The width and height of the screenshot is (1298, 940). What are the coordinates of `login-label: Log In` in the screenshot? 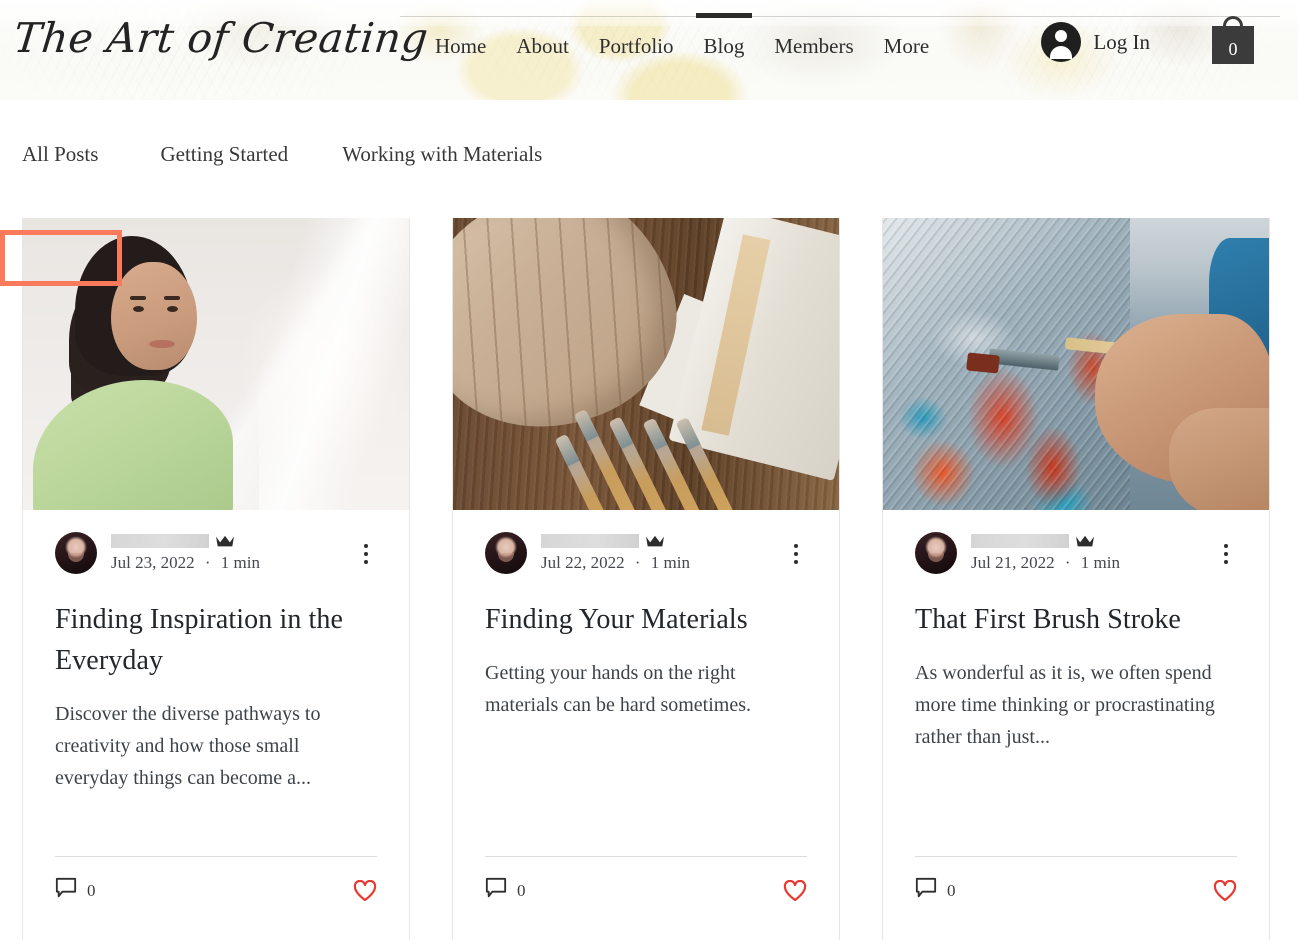 It's located at (1121, 41).